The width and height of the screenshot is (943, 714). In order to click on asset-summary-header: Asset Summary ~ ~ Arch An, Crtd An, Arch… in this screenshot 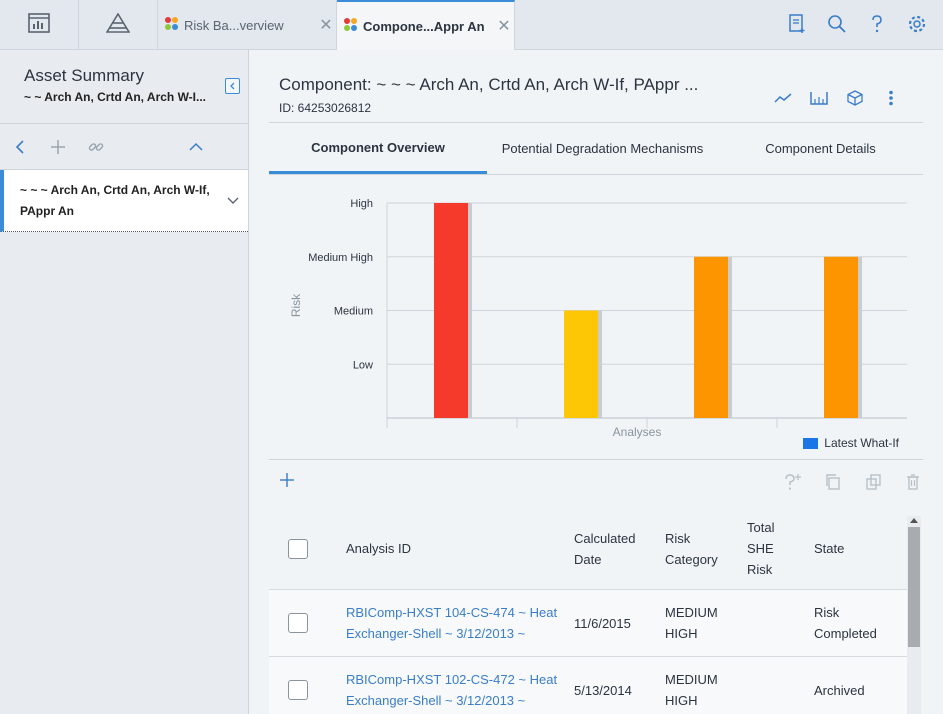, I will do `click(124, 87)`.